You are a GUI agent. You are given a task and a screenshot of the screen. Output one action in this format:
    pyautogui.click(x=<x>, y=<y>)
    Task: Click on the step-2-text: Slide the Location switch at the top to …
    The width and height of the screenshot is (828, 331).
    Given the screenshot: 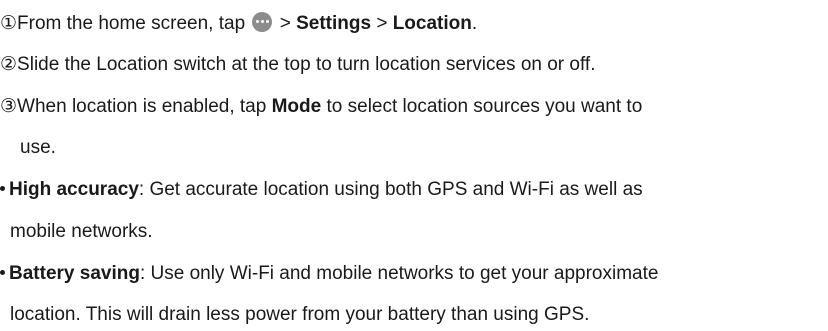 What is the action you would take?
    pyautogui.click(x=306, y=64)
    